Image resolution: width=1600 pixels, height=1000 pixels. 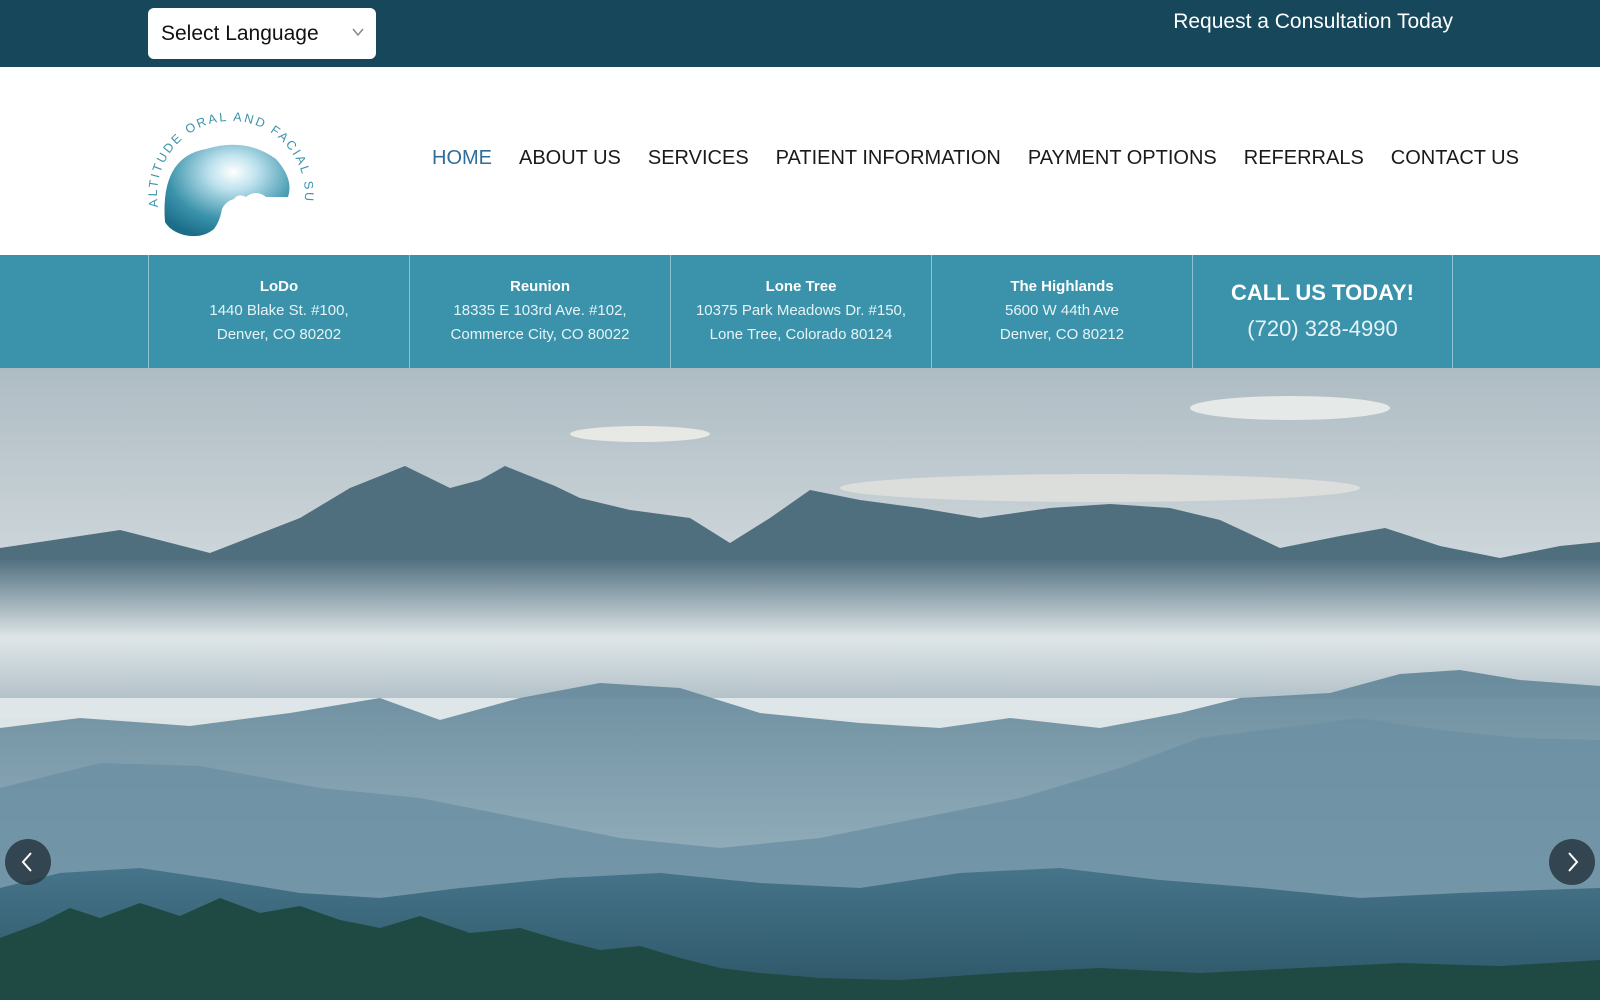 I want to click on location-name: Lone Tree, so click(x=801, y=286).